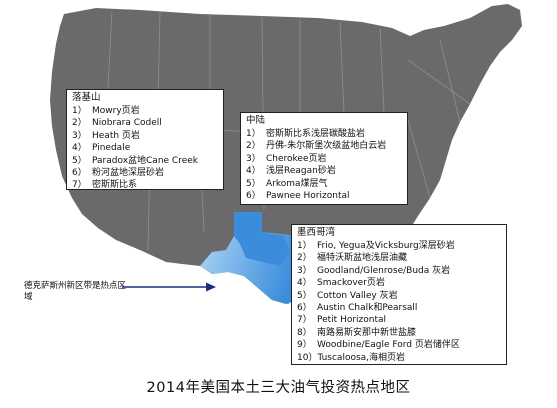  I want to click on play-item: 5） Arkoma煤层气, so click(324, 184).